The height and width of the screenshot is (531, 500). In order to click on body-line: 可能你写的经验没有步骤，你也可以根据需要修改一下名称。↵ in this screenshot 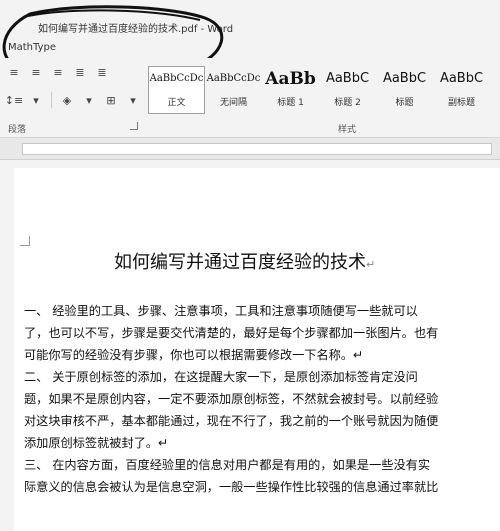, I will do `click(194, 355)`.